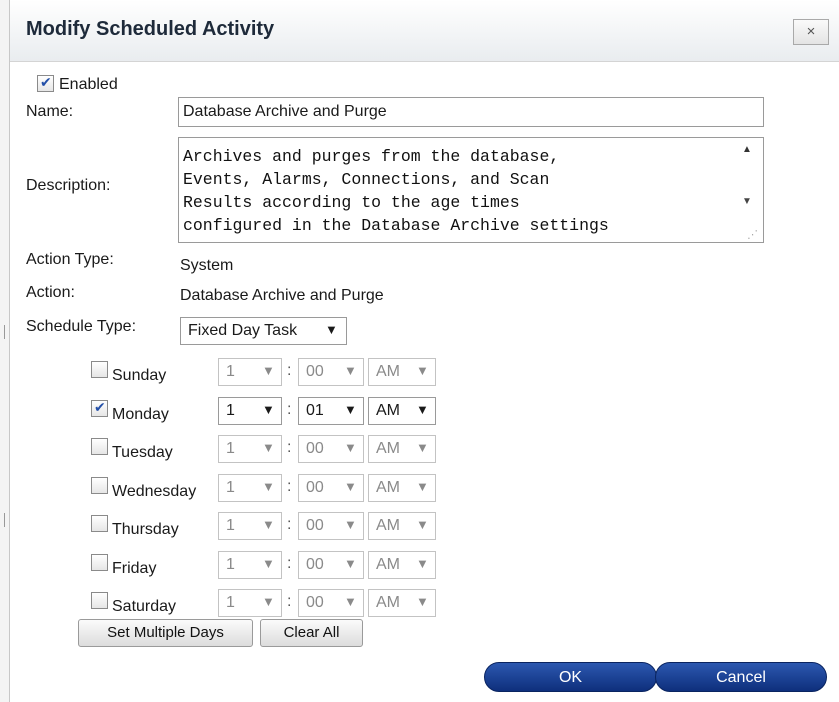 Image resolution: width=839 pixels, height=702 pixels. What do you see at coordinates (424, 31) in the screenshot?
I see `dialog-titlebar: Modify Scheduled Activity ×` at bounding box center [424, 31].